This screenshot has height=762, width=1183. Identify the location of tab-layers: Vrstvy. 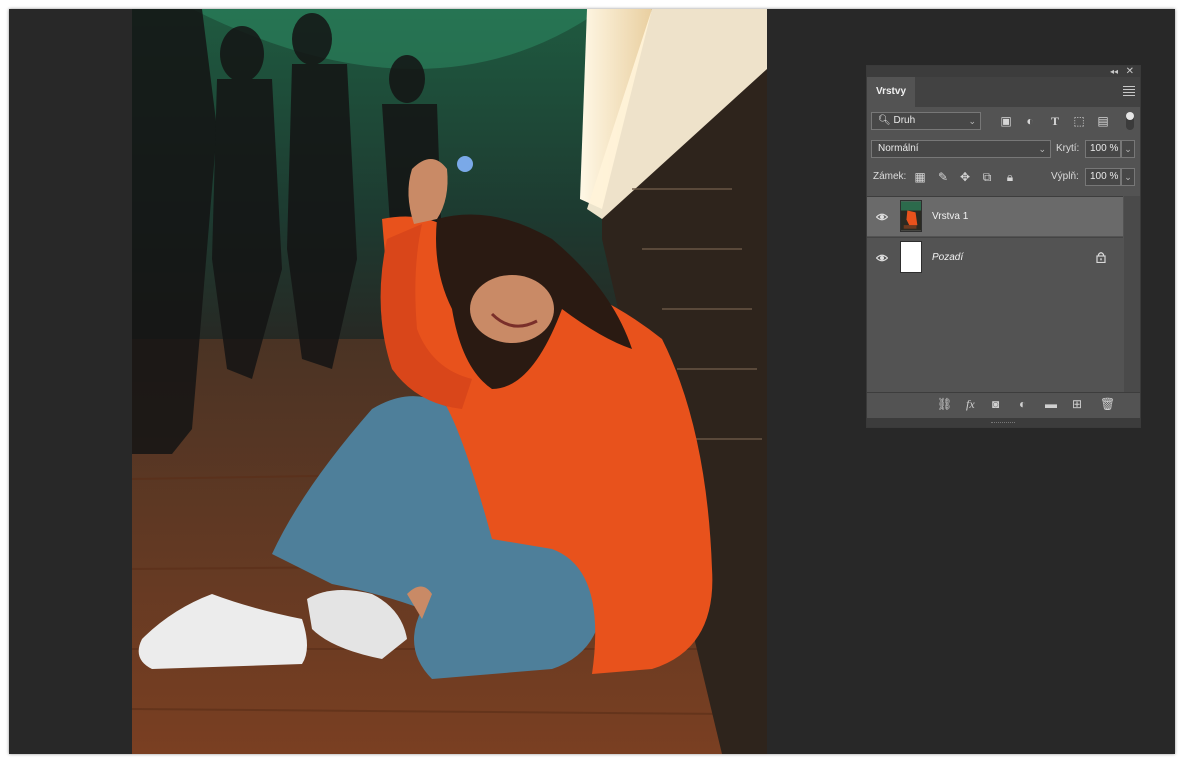
(891, 92).